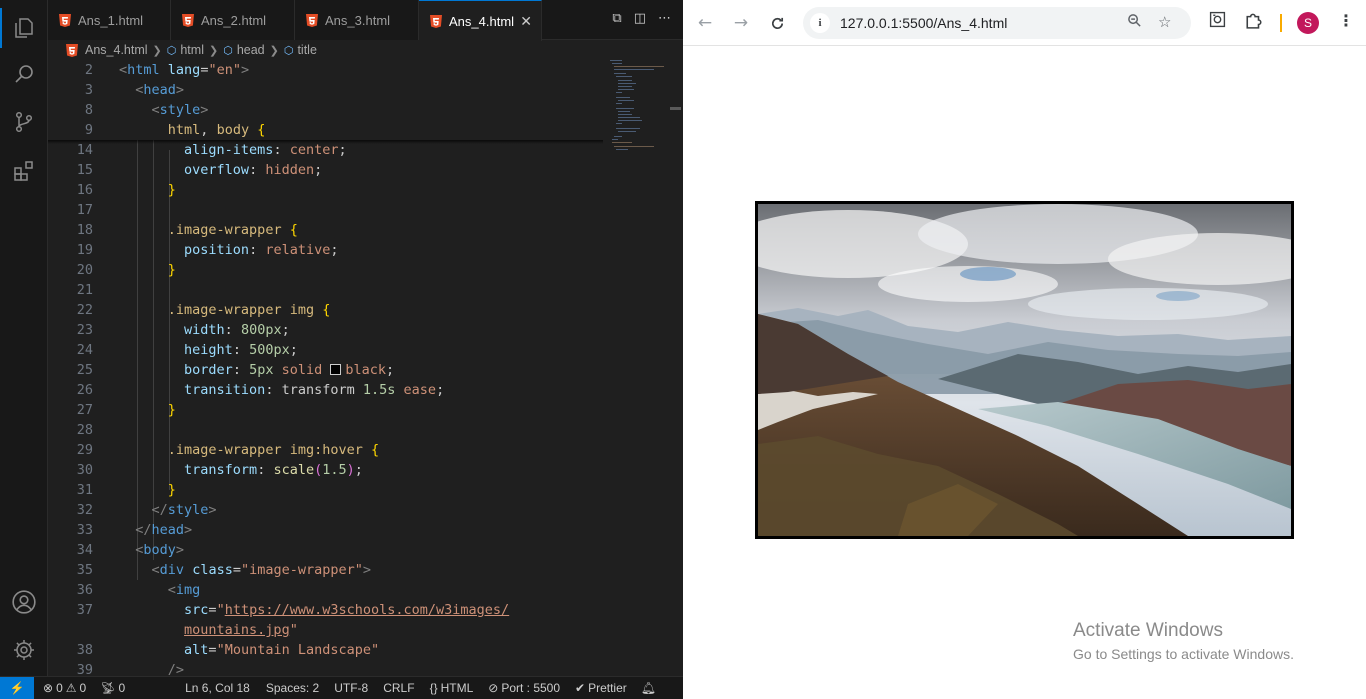  What do you see at coordinates (228, 450) in the screenshot?
I see `code-line: 29 .image-wrapper img:hover {` at bounding box center [228, 450].